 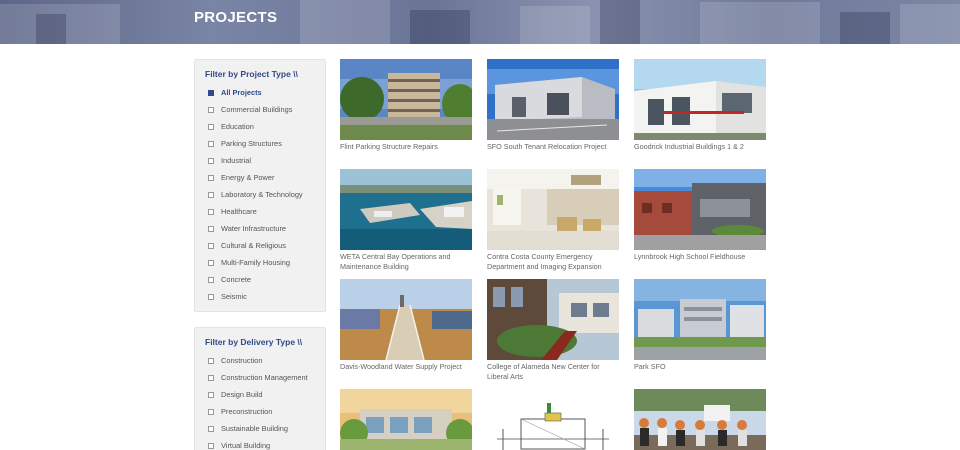 I want to click on filter-item: Concrete, so click(x=266, y=279).